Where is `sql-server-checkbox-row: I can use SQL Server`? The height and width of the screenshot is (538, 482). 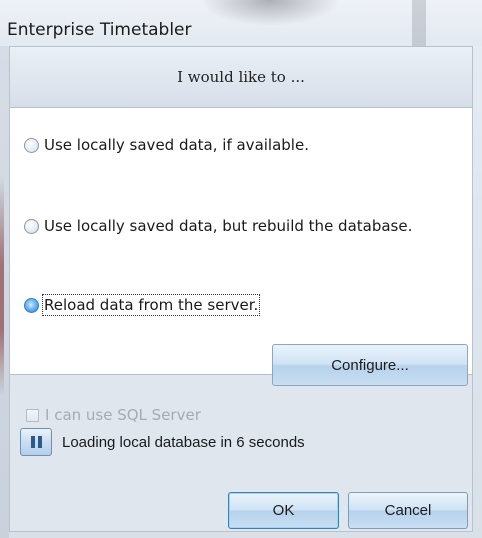
sql-server-checkbox-row: I can use SQL Server is located at coordinates (113, 415).